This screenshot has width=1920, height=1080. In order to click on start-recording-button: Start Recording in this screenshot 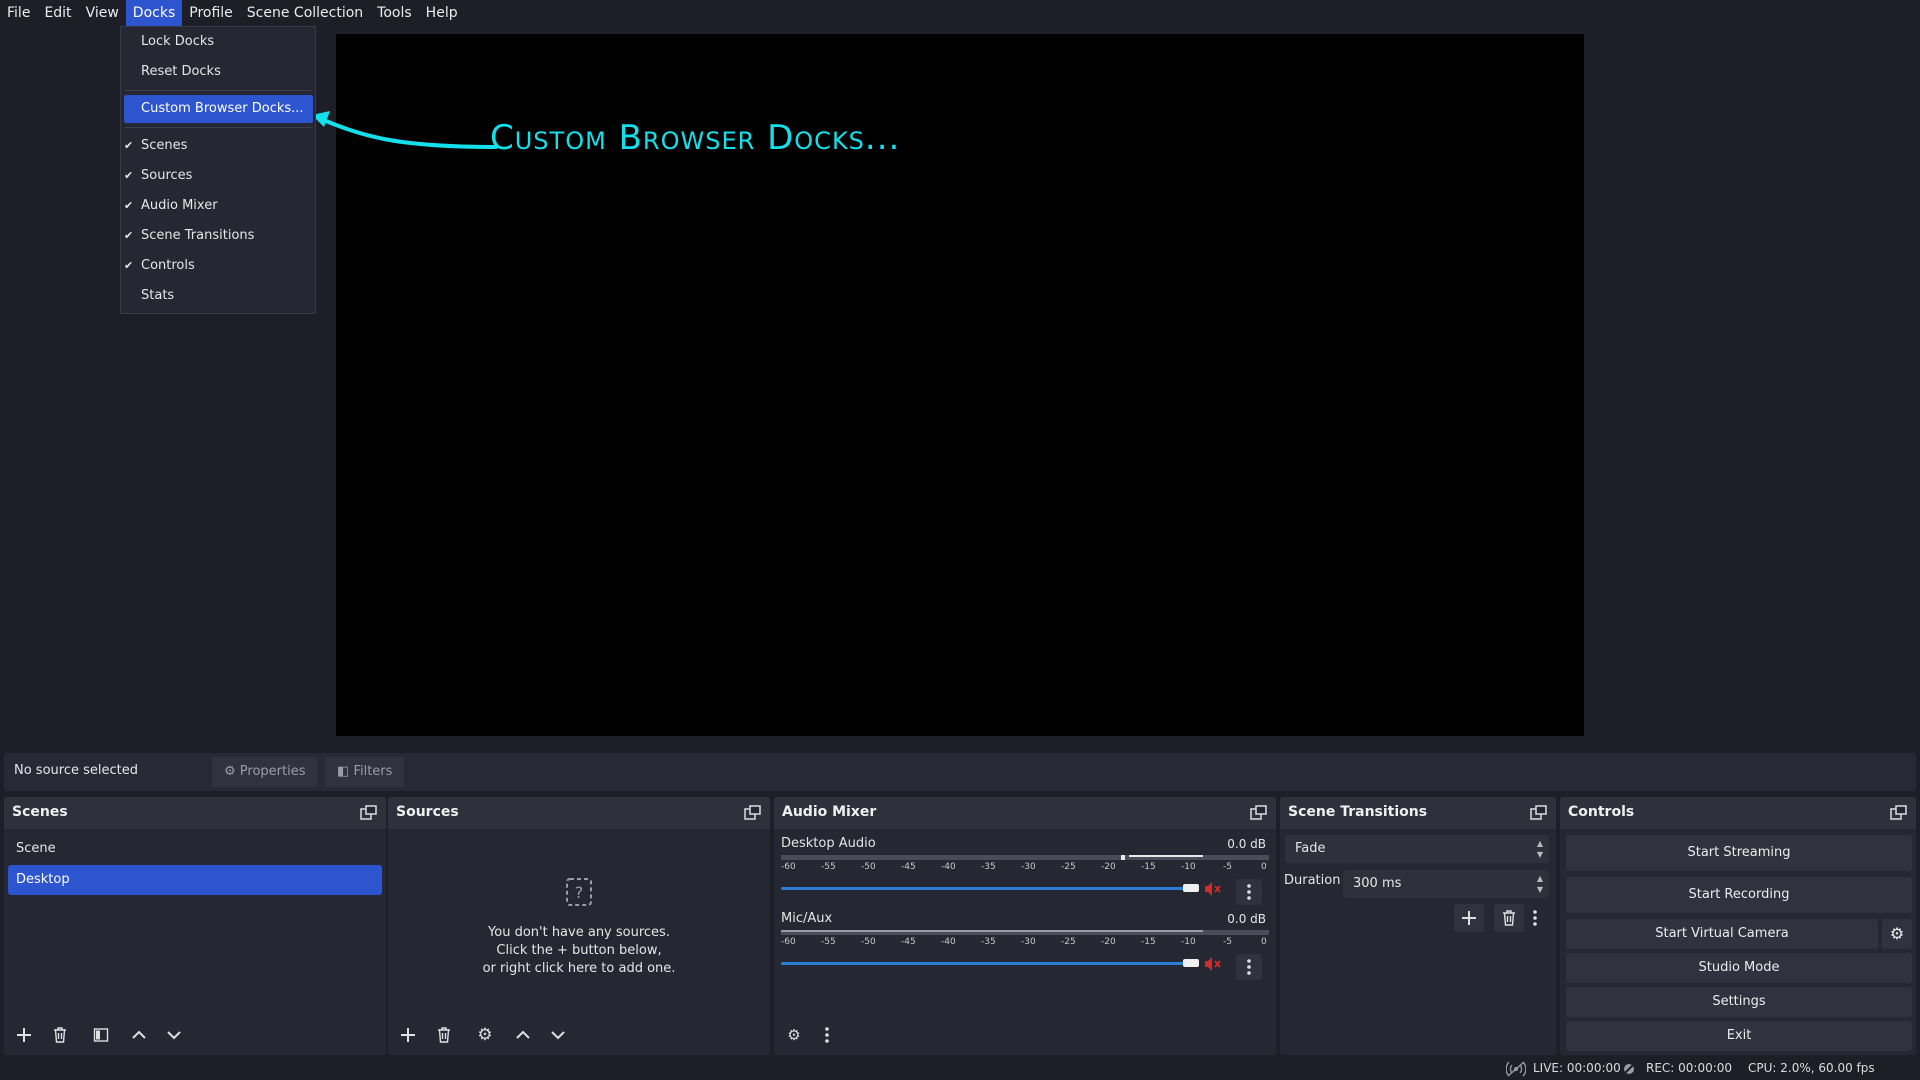, I will do `click(1739, 895)`.